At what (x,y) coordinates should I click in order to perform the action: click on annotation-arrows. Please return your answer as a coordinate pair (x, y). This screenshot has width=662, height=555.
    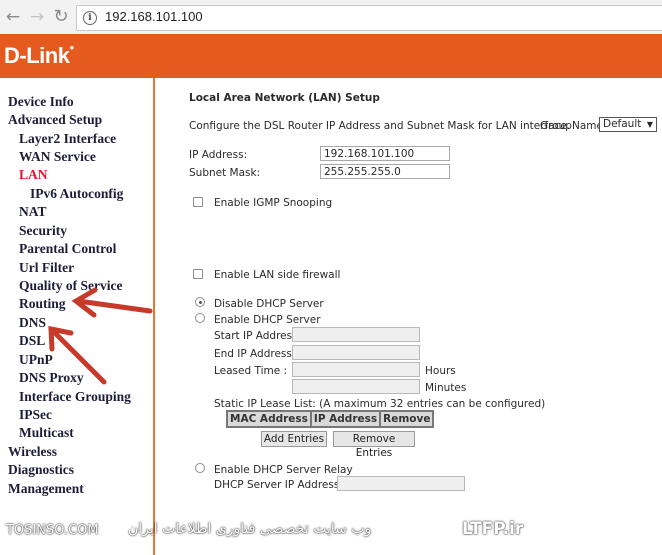
    Looking at the image, I should click on (100, 336).